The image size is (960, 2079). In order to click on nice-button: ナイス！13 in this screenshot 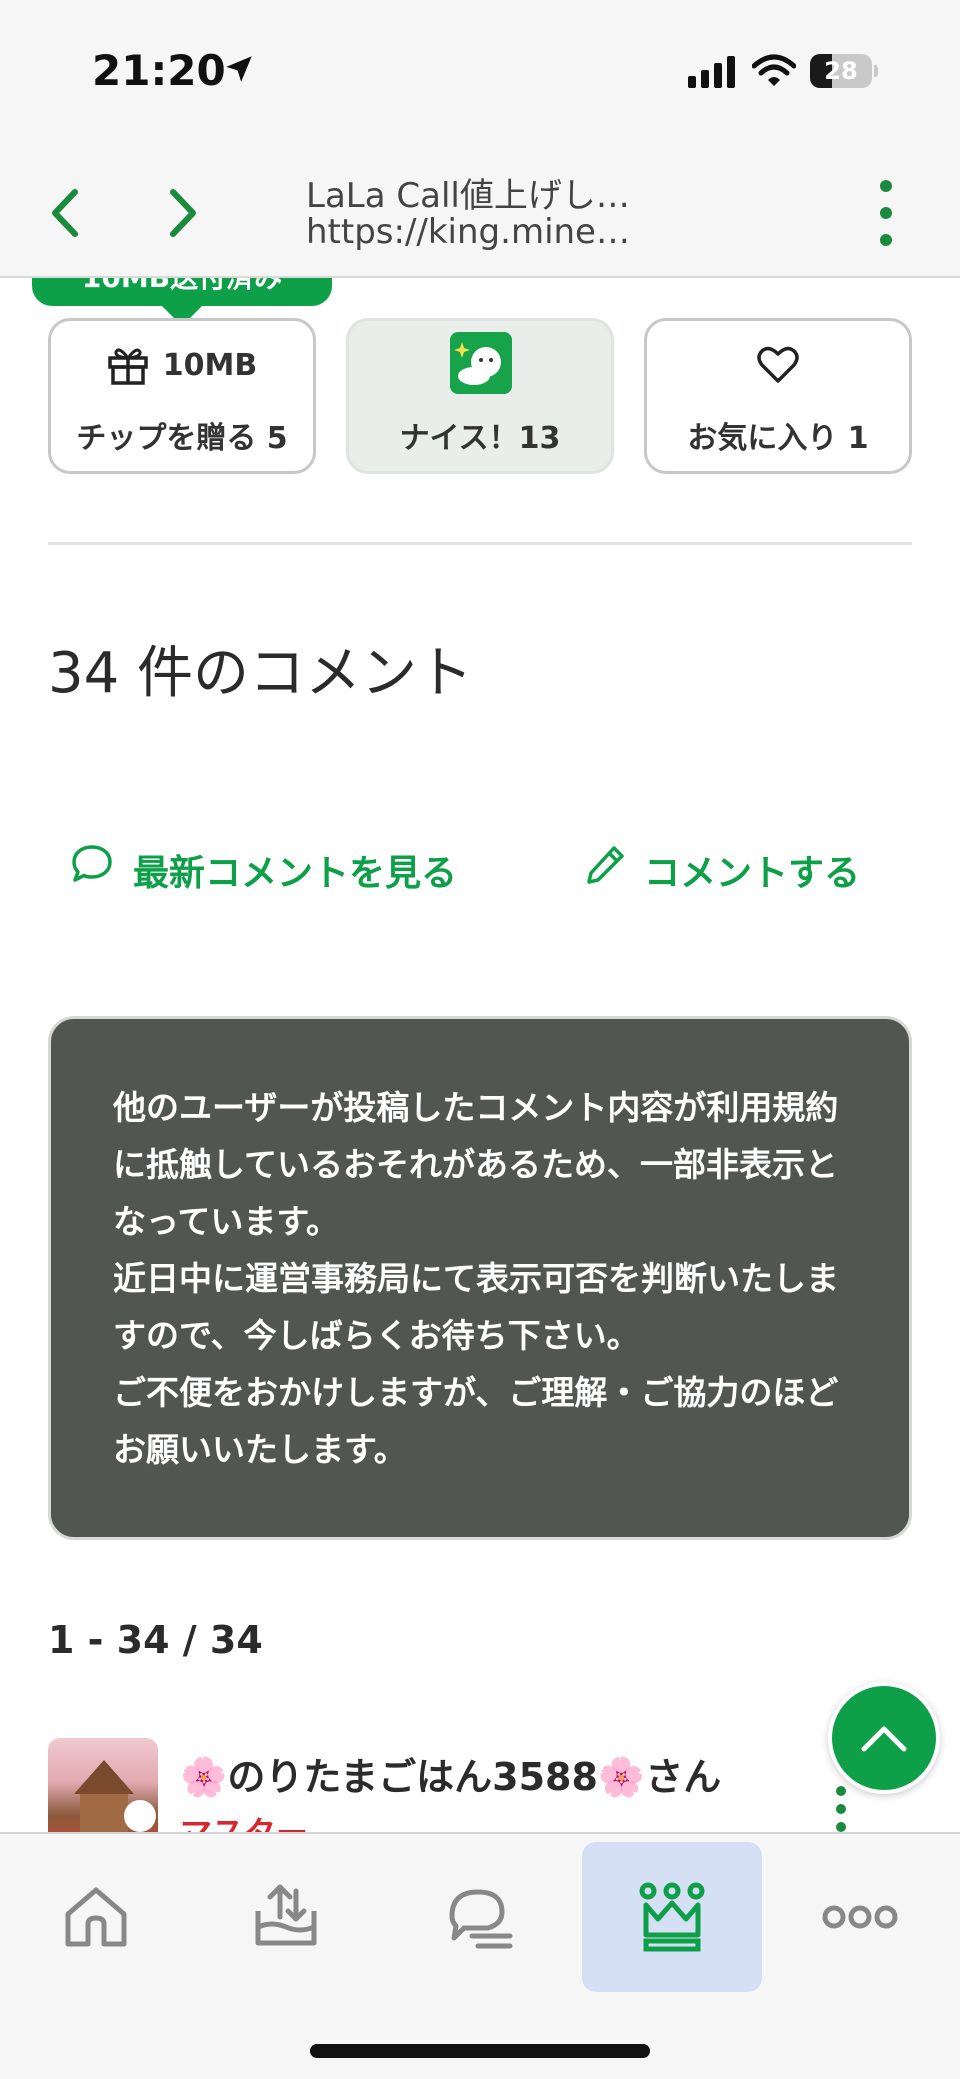, I will do `click(480, 396)`.